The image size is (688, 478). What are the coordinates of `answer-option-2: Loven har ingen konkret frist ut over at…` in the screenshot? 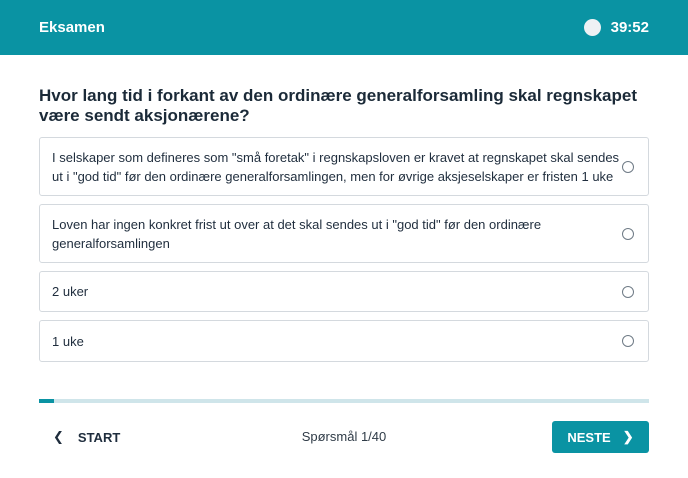 It's located at (344, 233).